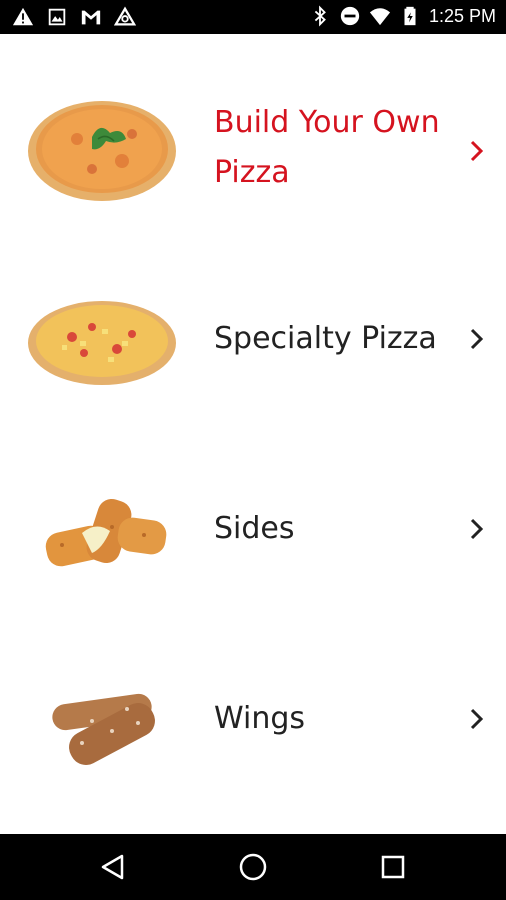 The height and width of the screenshot is (900, 506). What do you see at coordinates (252, 172) in the screenshot?
I see `menu-item-label-line-2: Pizza` at bounding box center [252, 172].